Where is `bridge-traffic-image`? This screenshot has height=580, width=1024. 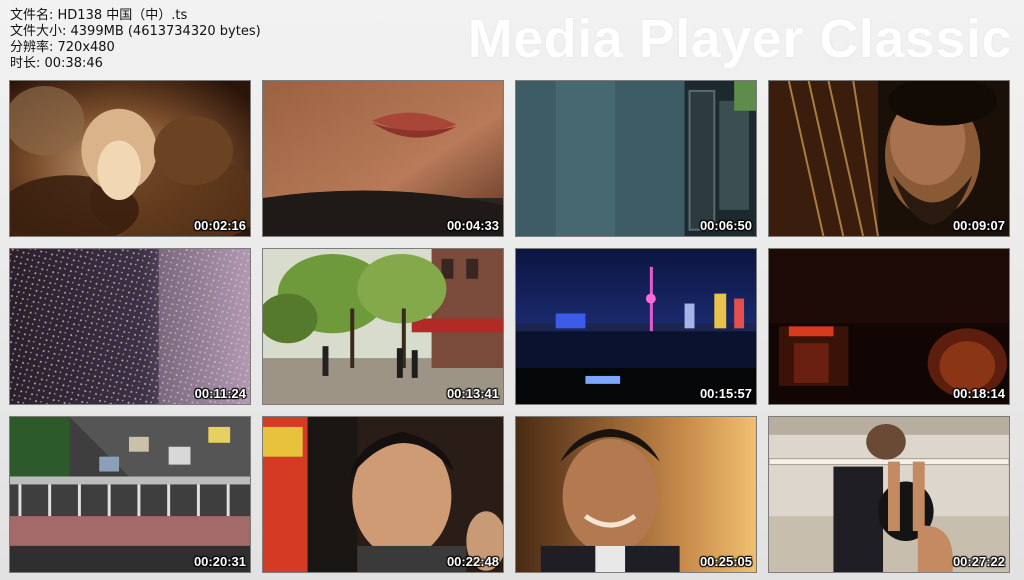
bridge-traffic-image is located at coordinates (130, 494).